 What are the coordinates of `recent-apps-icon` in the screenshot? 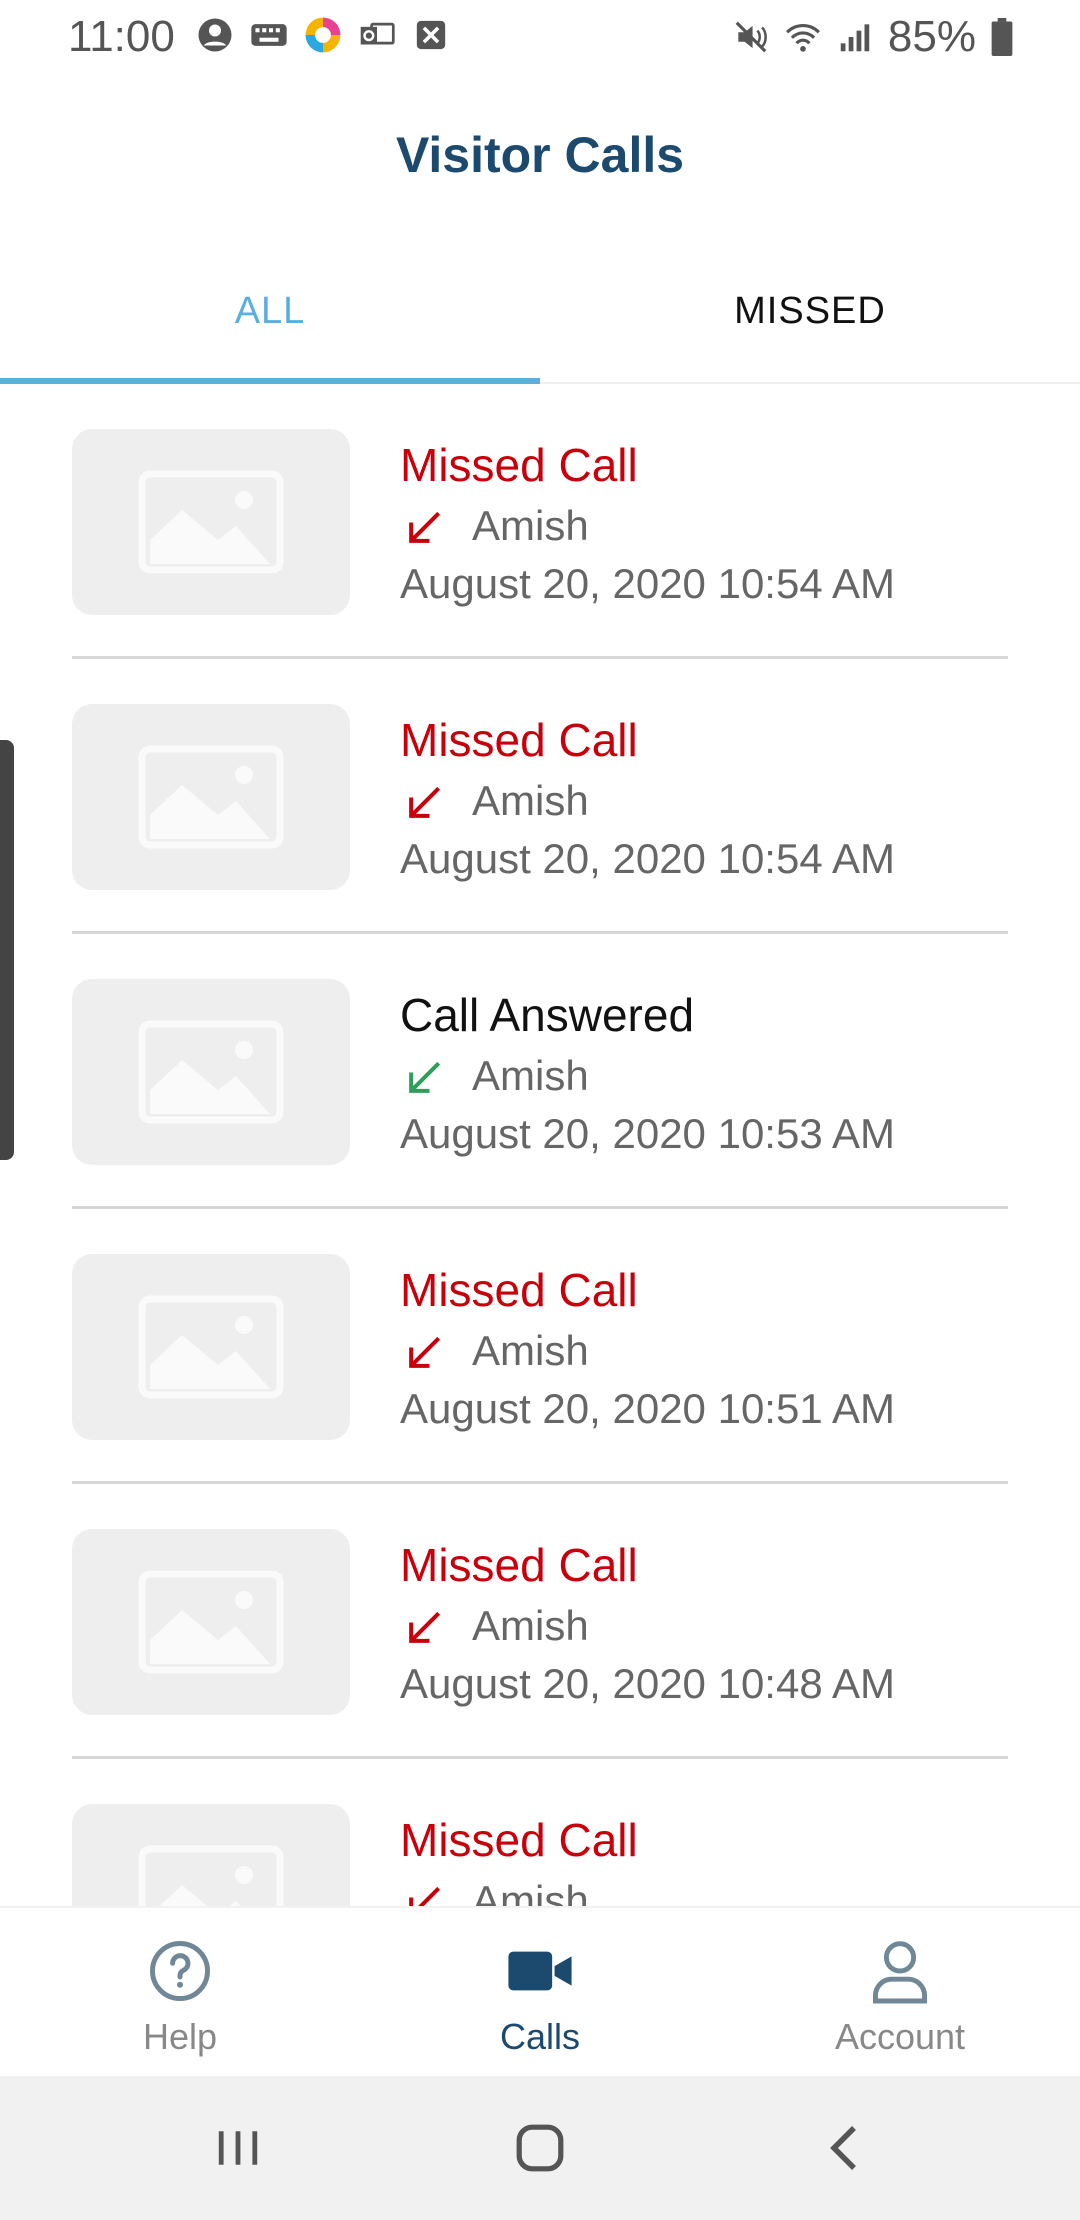 It's located at (238, 2148).